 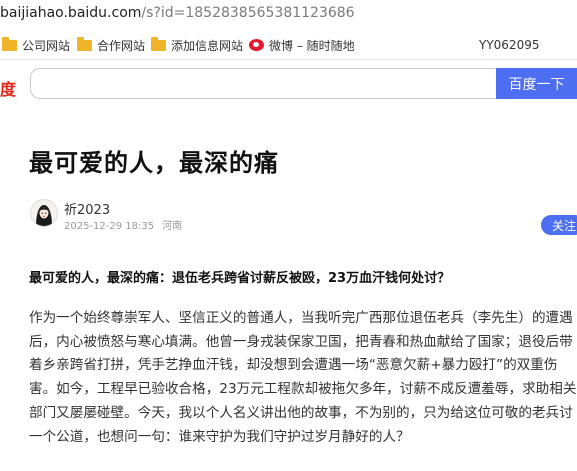 What do you see at coordinates (207, 45) in the screenshot?
I see `bookmark-label: 添加信息网站` at bounding box center [207, 45].